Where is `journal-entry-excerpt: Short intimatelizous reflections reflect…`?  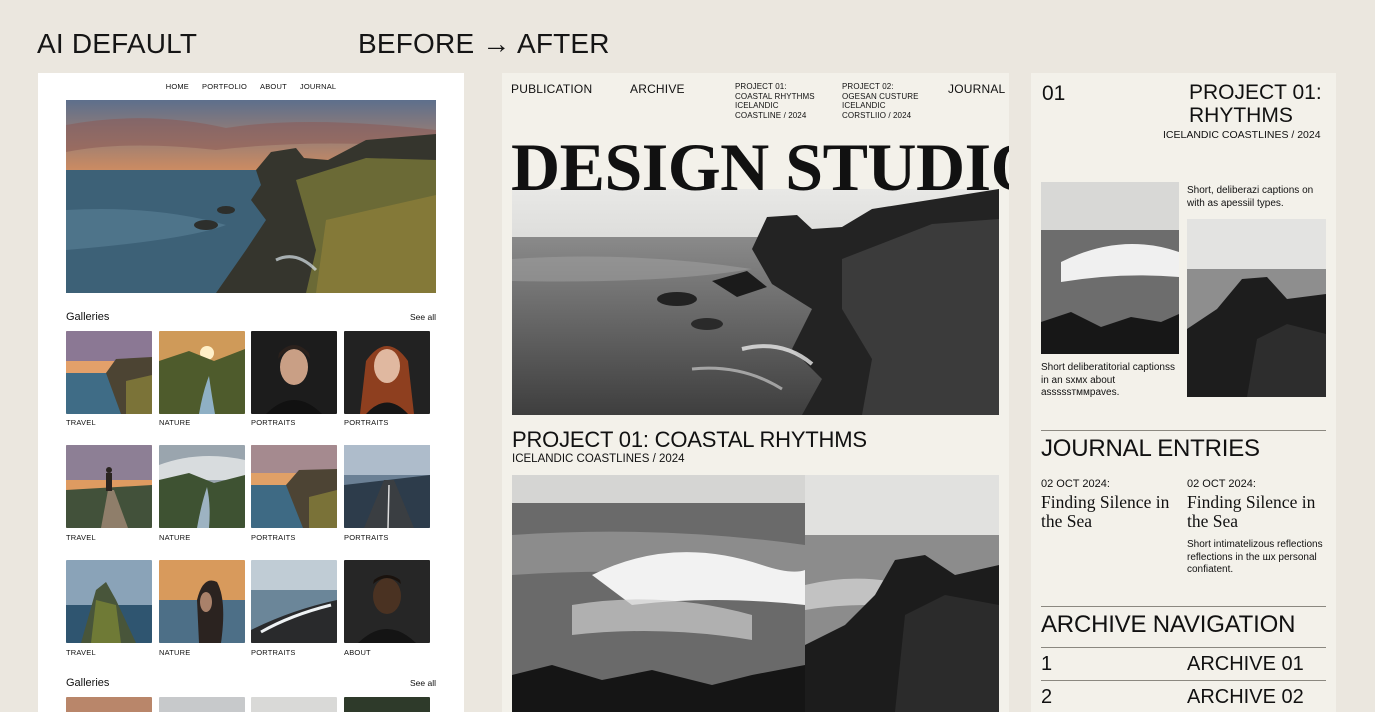
journal-entry-excerpt: Short intimatelizous reflections reflect… is located at coordinates (1255, 557).